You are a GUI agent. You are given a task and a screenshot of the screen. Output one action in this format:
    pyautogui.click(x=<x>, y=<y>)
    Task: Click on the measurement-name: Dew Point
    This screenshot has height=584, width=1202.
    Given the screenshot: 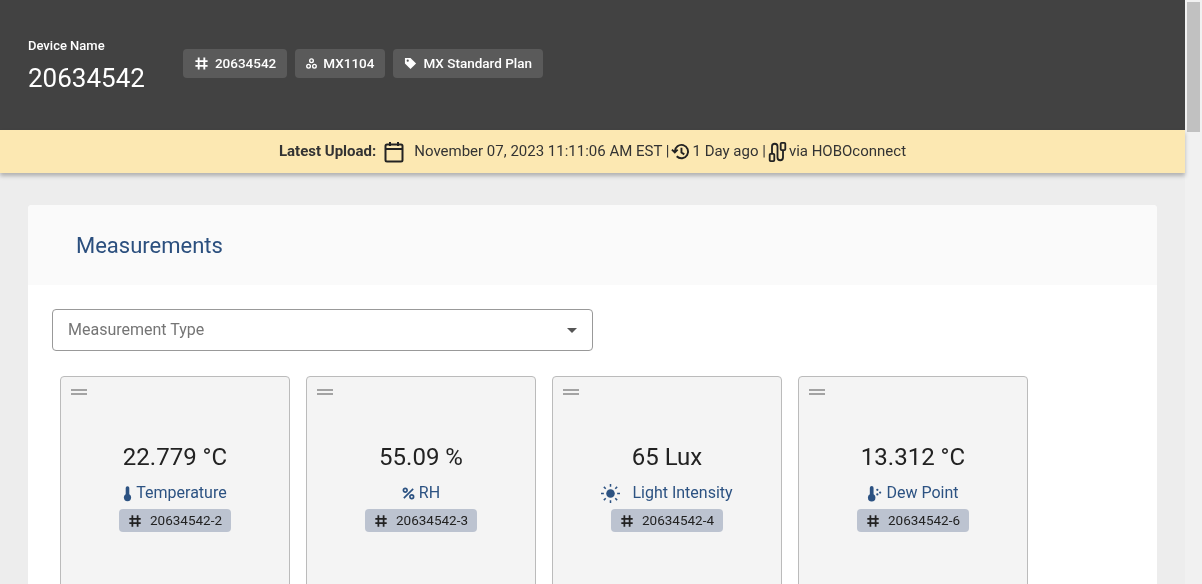 What is the action you would take?
    pyautogui.click(x=922, y=493)
    